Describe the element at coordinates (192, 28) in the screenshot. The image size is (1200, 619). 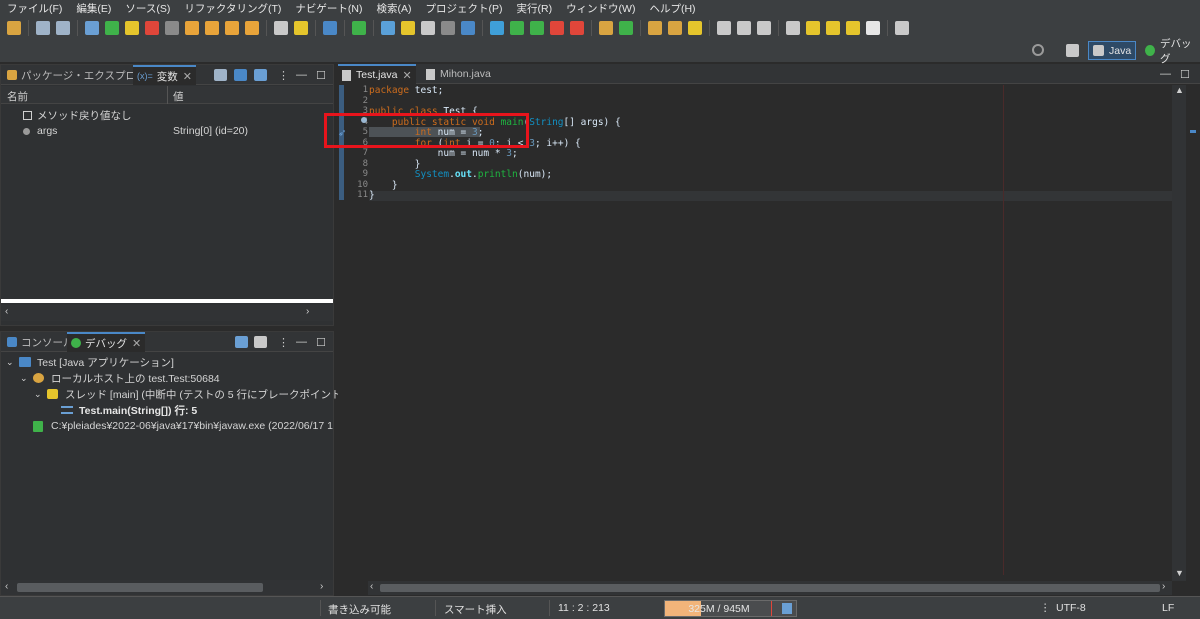
I see `step-into-icon` at that location.